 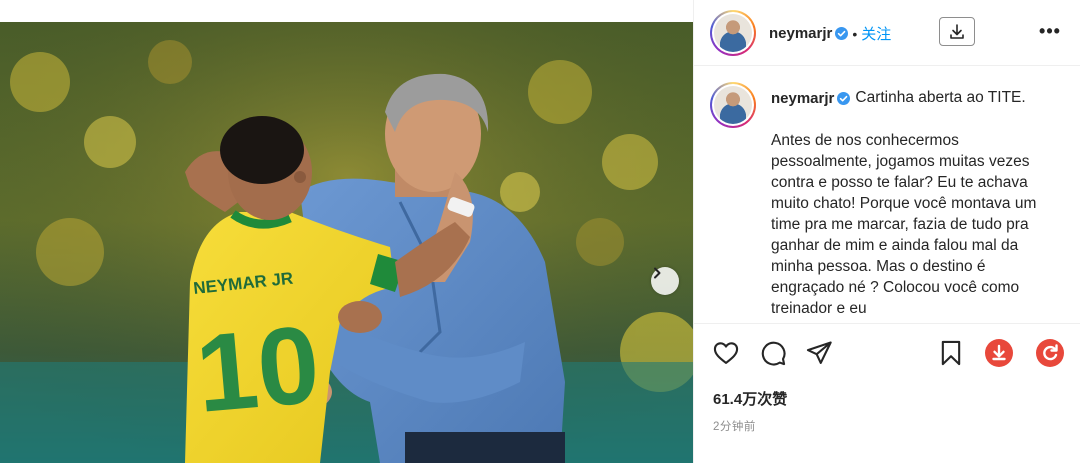 What do you see at coordinates (657, 273) in the screenshot?
I see `chevron-right-icon` at bounding box center [657, 273].